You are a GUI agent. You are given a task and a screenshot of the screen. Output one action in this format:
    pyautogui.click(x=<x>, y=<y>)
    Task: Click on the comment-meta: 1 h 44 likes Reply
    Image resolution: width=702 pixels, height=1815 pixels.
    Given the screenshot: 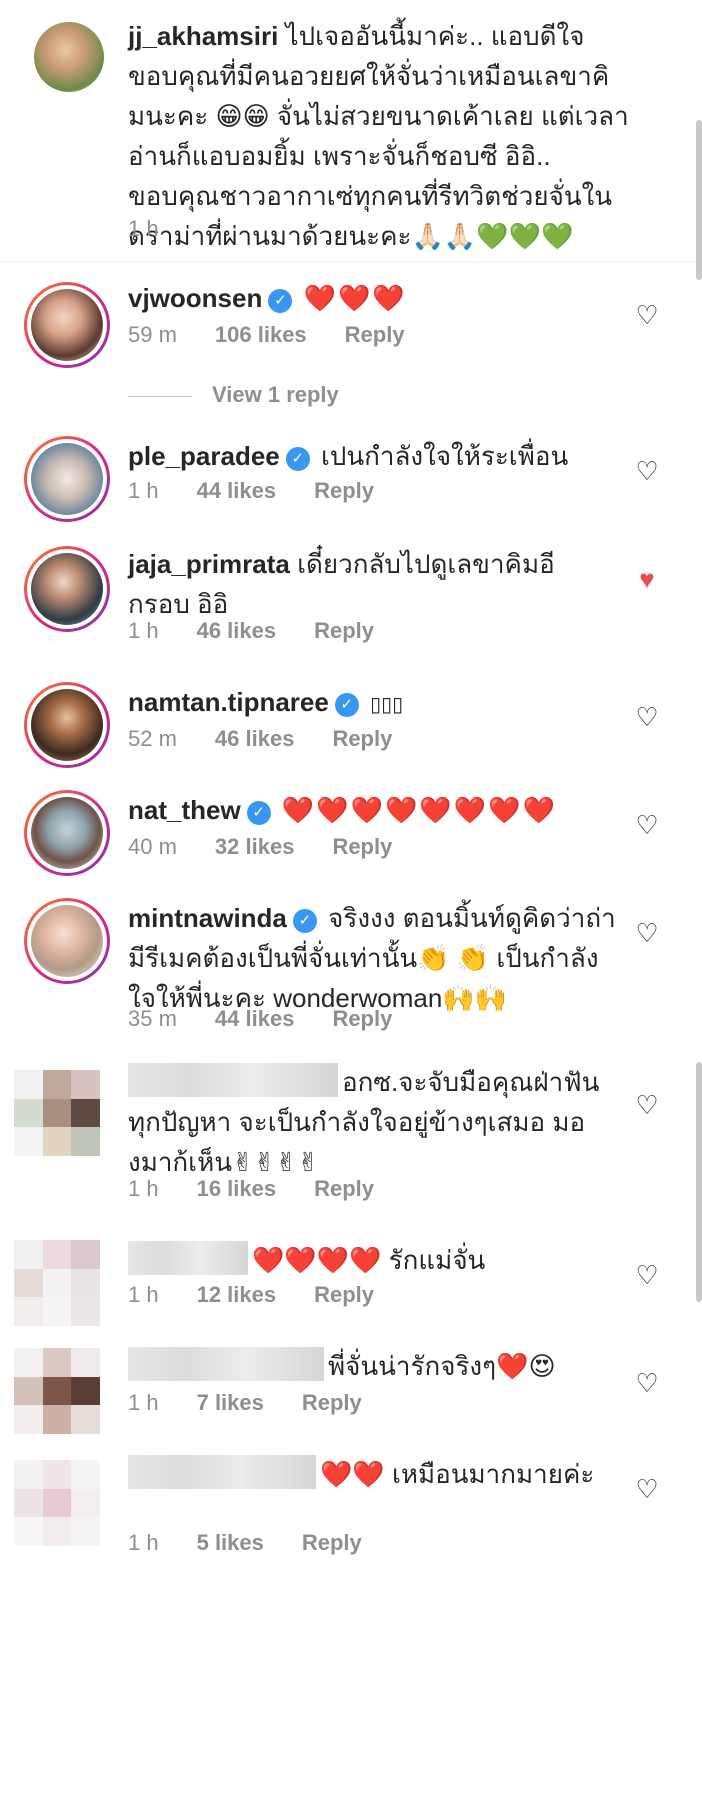 What is the action you would take?
    pyautogui.click(x=270, y=491)
    